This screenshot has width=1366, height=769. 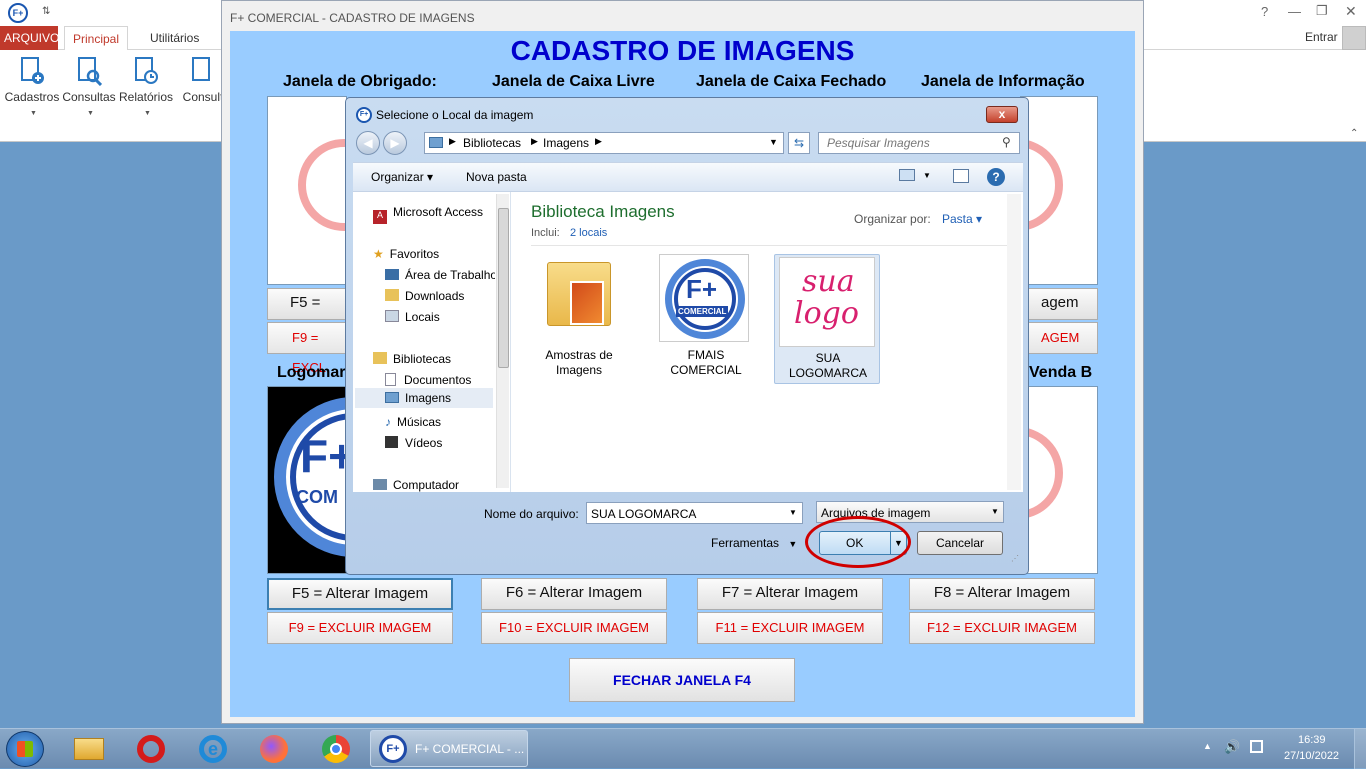 What do you see at coordinates (773, 142) in the screenshot?
I see `address-dropdown-icon: ▼` at bounding box center [773, 142].